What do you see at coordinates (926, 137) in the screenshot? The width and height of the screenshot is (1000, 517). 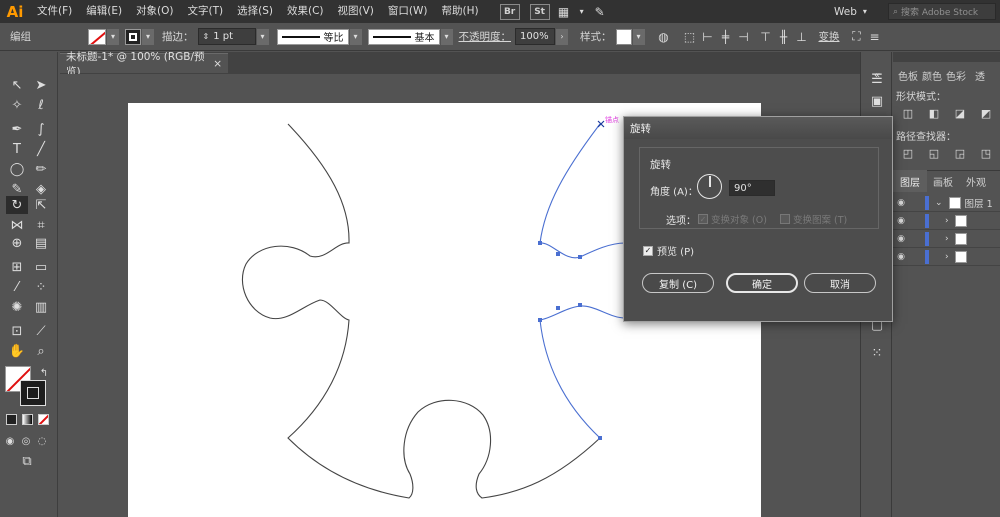 I see `pathfinder-label: 路径查找器：` at bounding box center [926, 137].